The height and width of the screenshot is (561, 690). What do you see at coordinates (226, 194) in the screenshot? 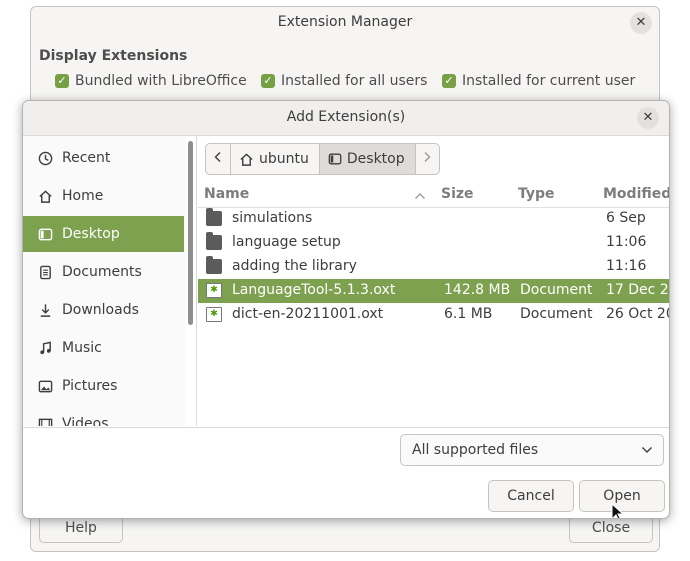
I see `column-header-name: Name` at bounding box center [226, 194].